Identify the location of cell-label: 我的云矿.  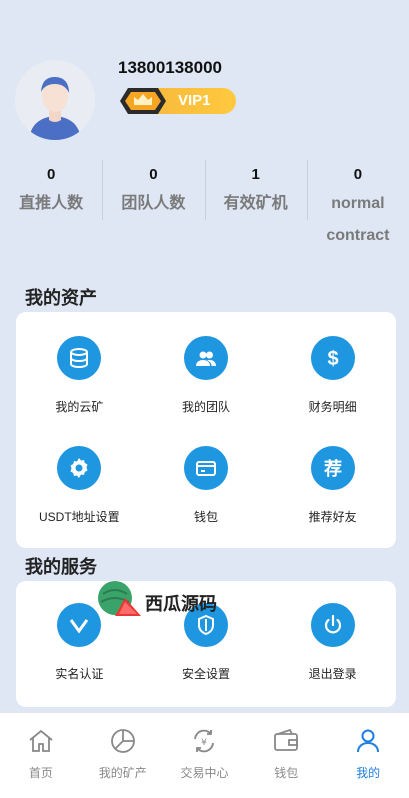
(79, 407).